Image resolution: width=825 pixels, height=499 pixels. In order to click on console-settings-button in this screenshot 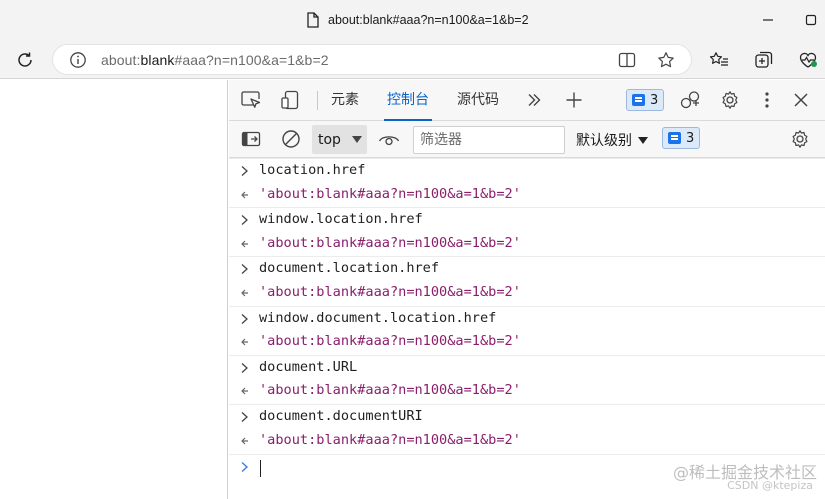, I will do `click(800, 139)`.